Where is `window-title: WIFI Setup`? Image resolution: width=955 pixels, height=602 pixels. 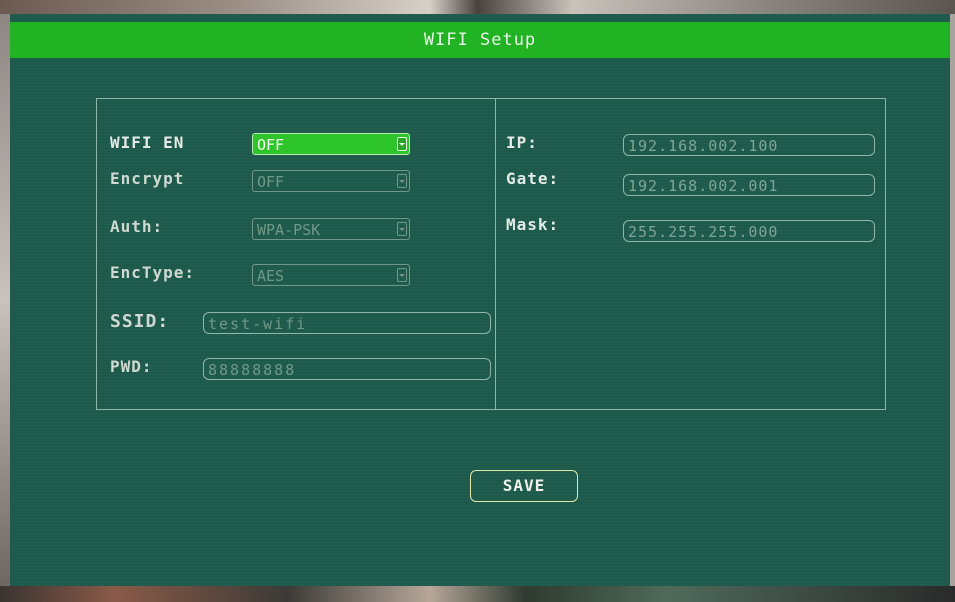 window-title: WIFI Setup is located at coordinates (480, 40).